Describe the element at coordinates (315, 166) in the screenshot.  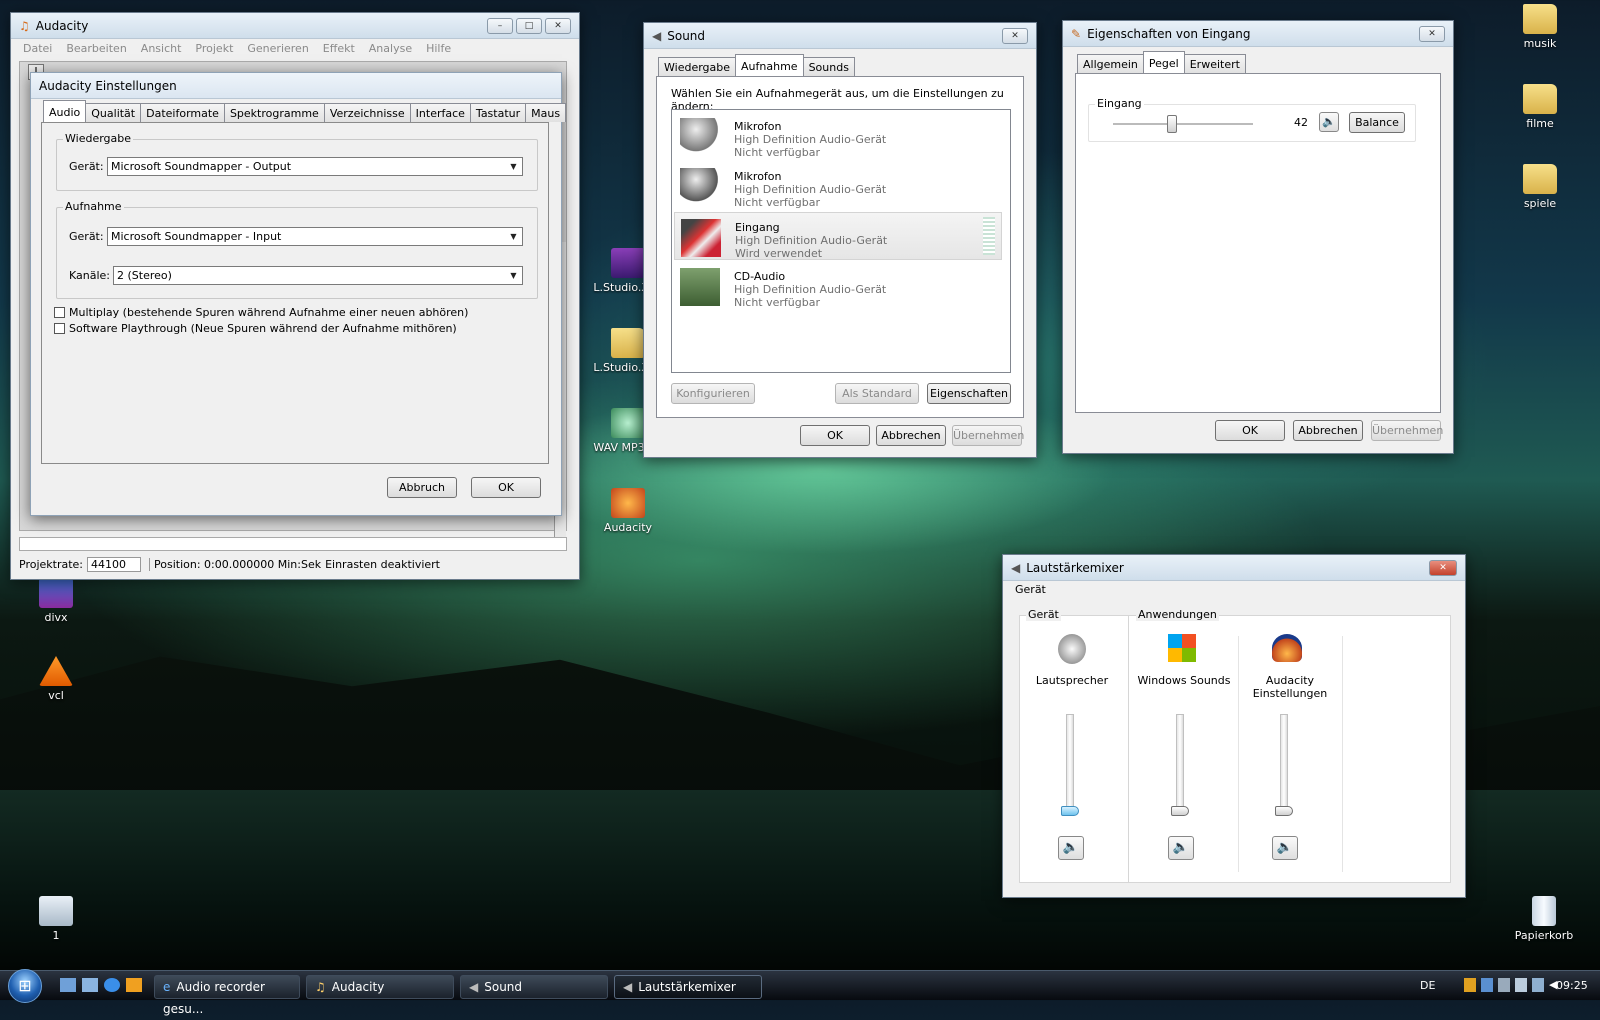
I see `playback-device-select: Microsoft Soundmapper - Output ▼` at that location.